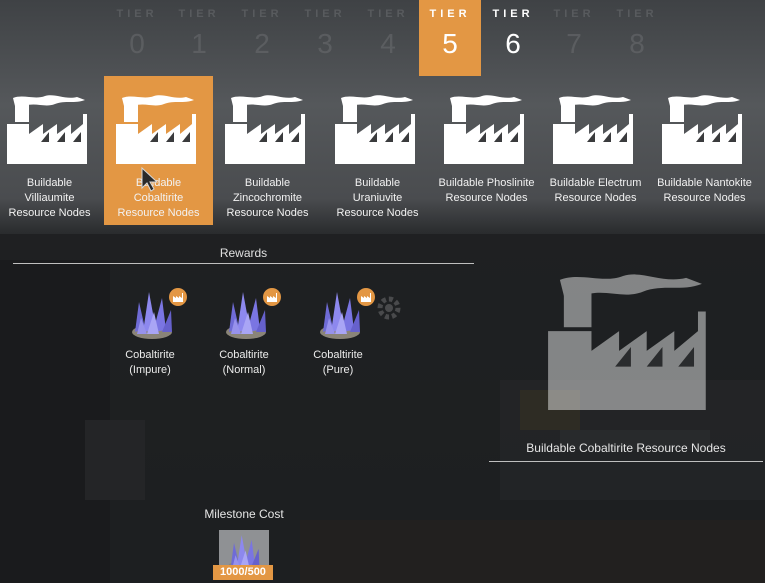 Image resolution: width=765 pixels, height=583 pixels. I want to click on schematic-caption: Buildable Nantokite Resource Nodes, so click(704, 190).